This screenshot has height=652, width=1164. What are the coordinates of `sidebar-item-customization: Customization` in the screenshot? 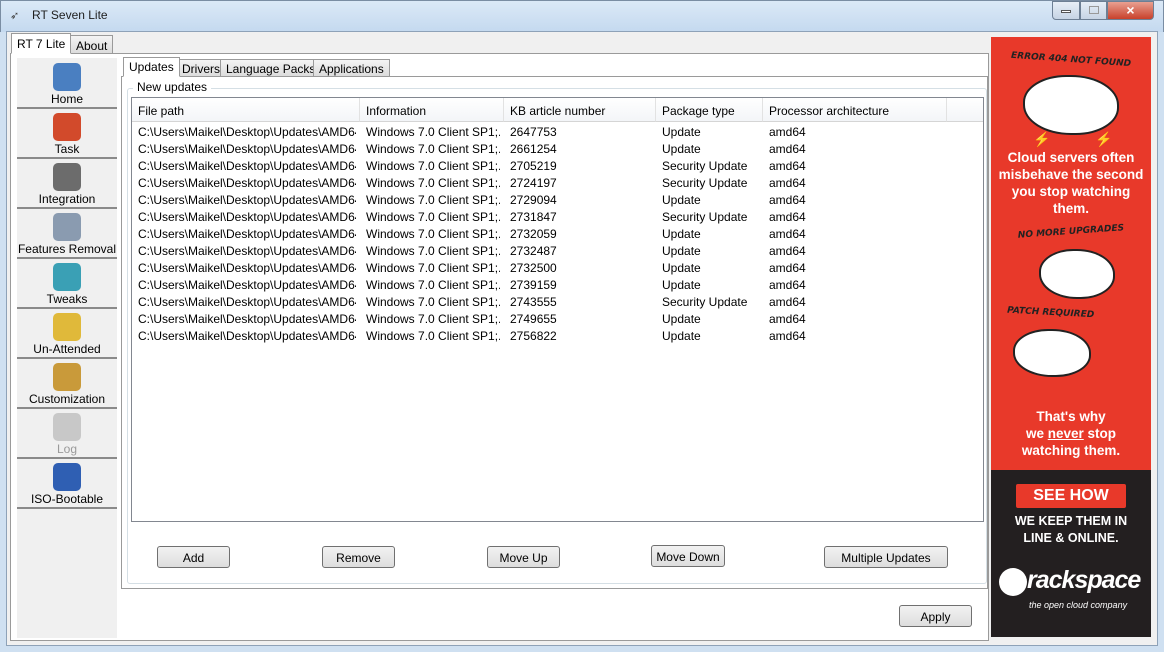 It's located at (67, 384).